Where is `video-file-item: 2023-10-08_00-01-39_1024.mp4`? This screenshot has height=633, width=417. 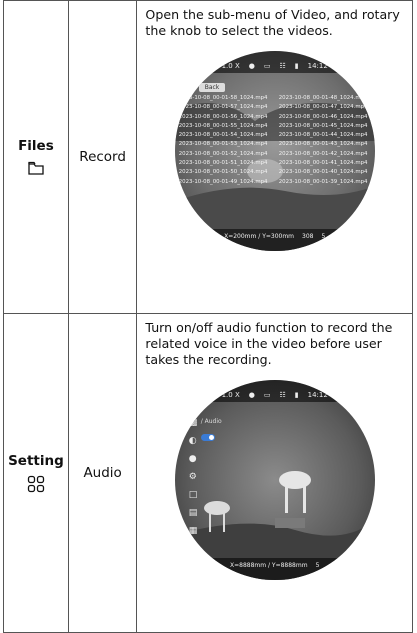
video-file-item: 2023-10-08_00-01-39_1024.mp4 is located at coordinates (326, 182).